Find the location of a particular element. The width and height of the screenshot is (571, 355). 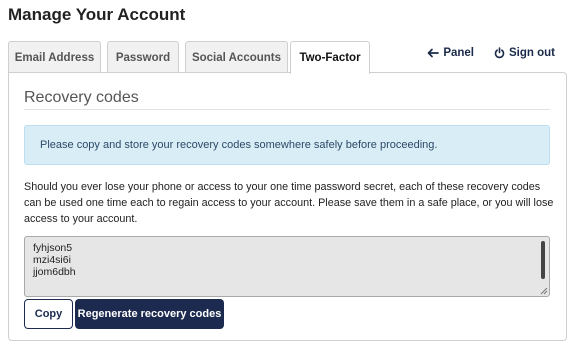

recovery-code: mzi4si6i is located at coordinates (52, 260).